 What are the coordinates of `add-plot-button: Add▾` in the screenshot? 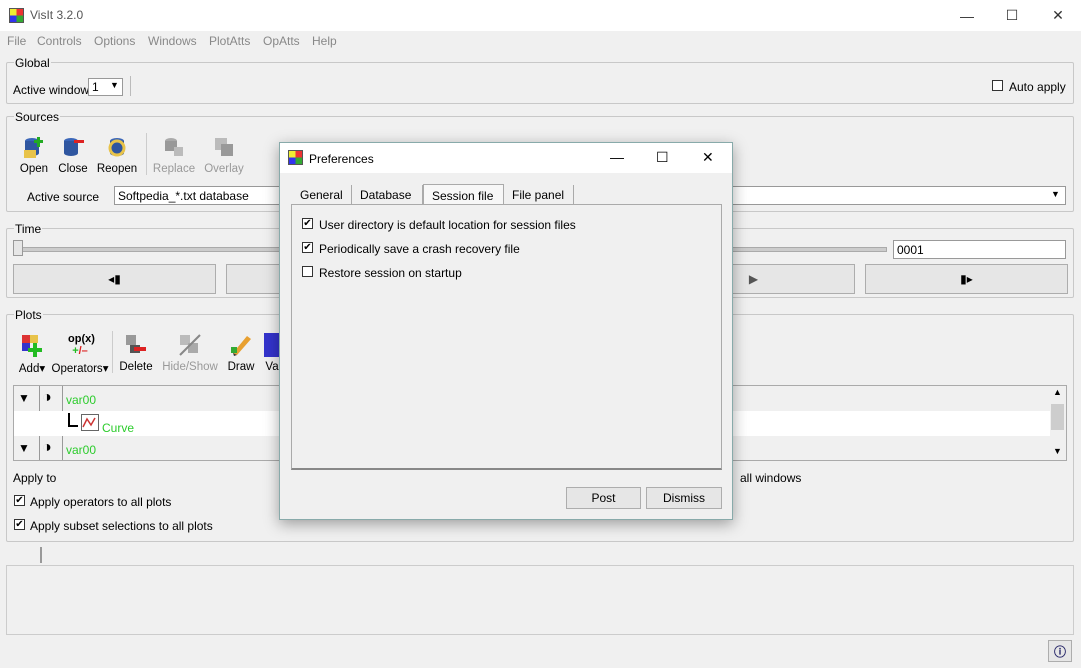 It's located at (32, 354).